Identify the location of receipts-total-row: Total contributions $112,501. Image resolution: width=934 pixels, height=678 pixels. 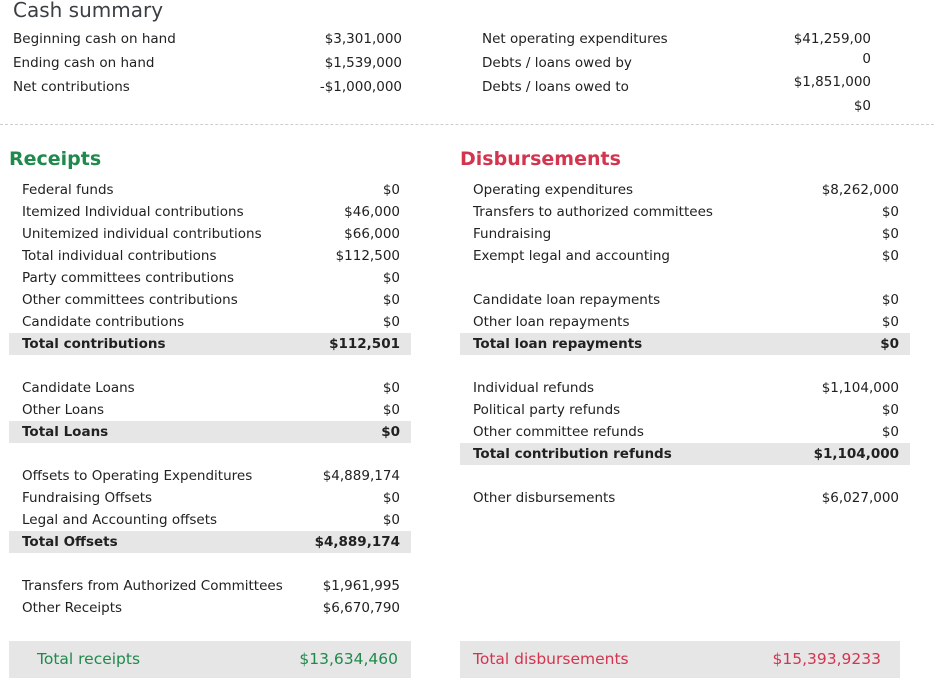
(210, 344).